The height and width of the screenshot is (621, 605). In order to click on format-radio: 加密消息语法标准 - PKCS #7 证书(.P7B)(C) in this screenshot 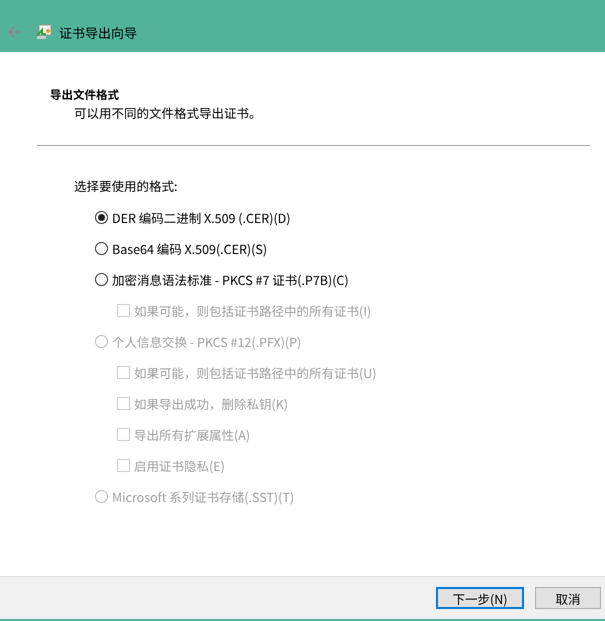, I will do `click(222, 279)`.